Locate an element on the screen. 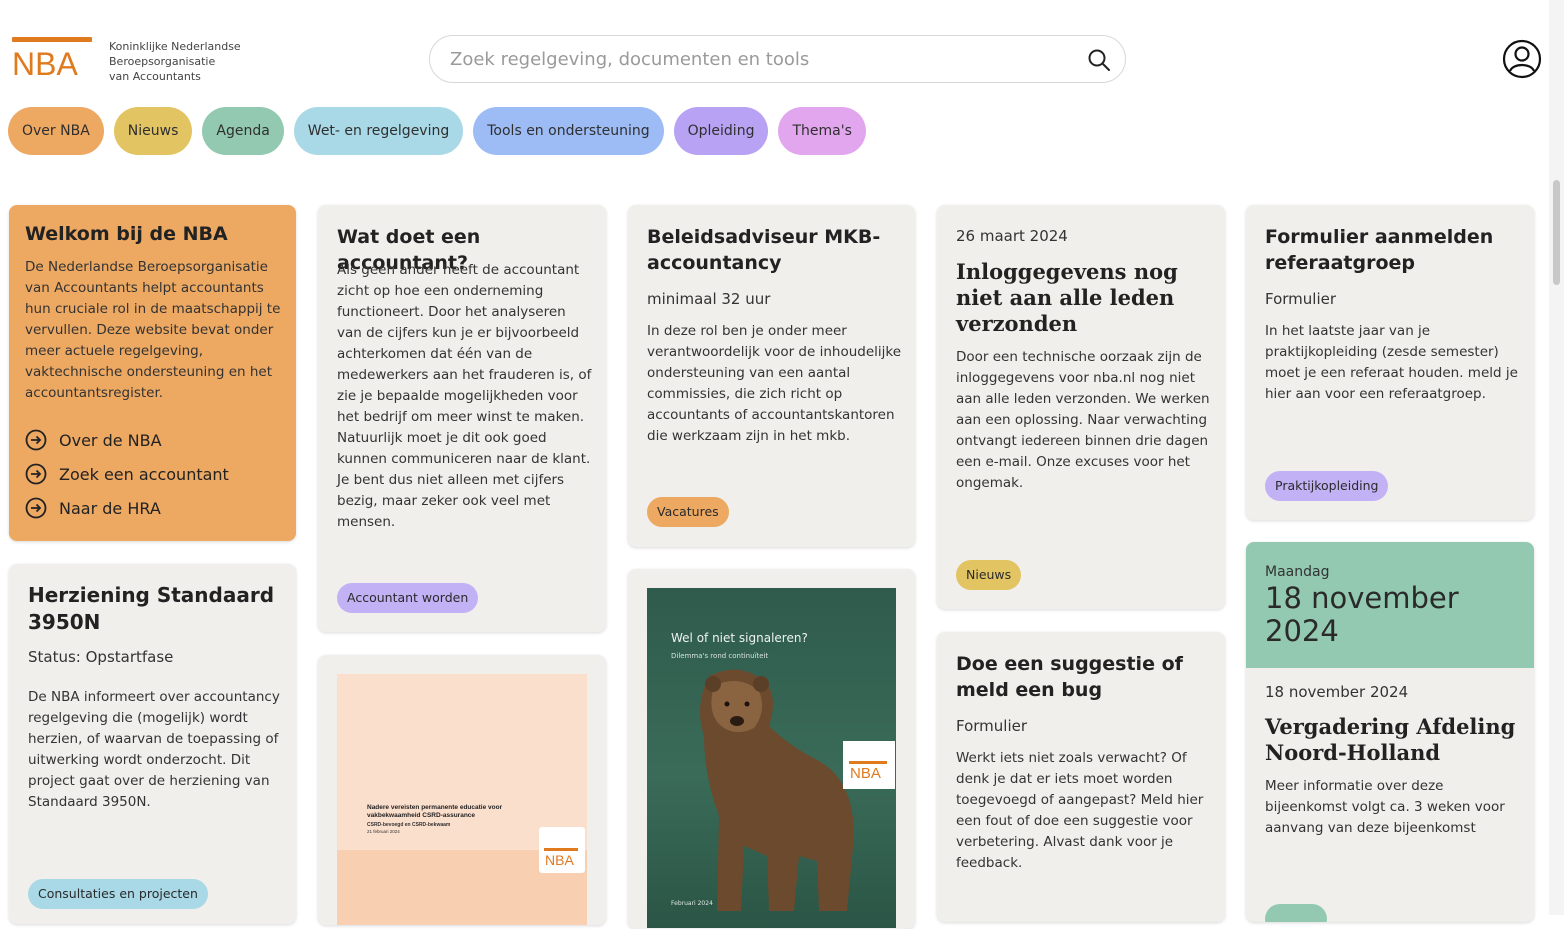 The width and height of the screenshot is (1564, 929). link-over-de-nba: Over de NBA is located at coordinates (127, 440).